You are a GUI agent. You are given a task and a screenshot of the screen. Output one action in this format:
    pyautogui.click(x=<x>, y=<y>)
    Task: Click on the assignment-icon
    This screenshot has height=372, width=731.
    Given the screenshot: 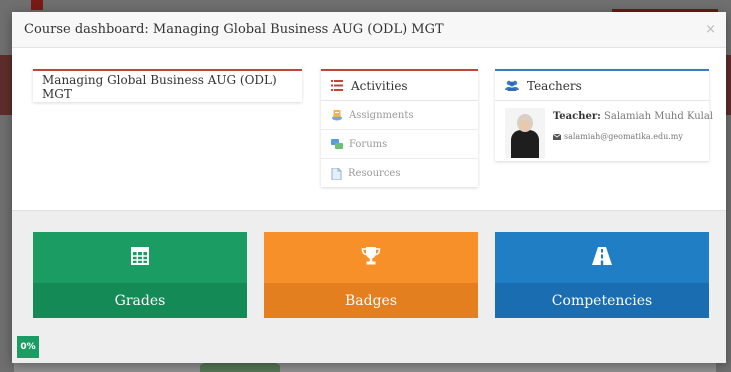 What is the action you would take?
    pyautogui.click(x=337, y=115)
    